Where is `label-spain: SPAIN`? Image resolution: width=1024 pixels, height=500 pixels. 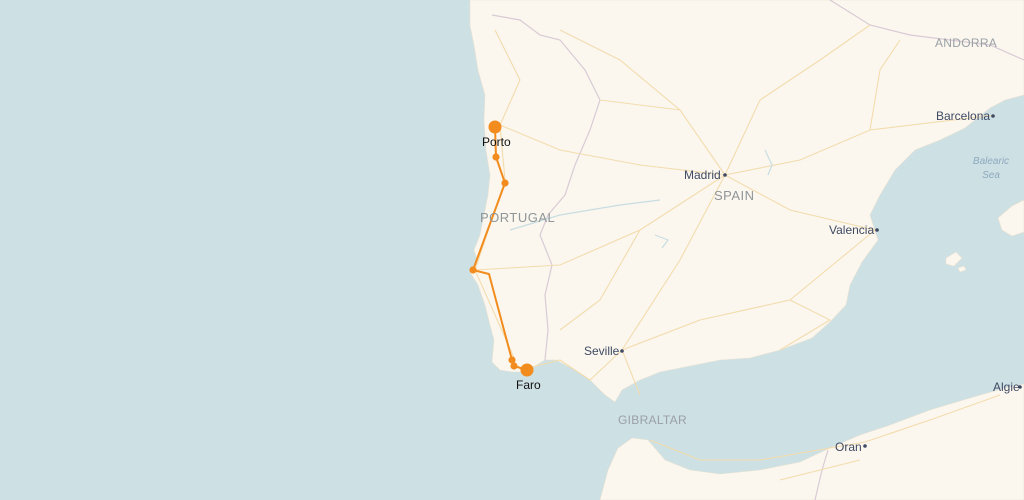
label-spain: SPAIN is located at coordinates (734, 195).